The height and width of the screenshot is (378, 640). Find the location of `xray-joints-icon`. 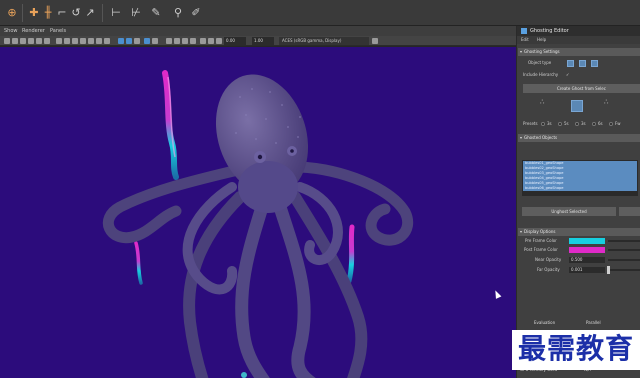

xray-joints-icon is located at coordinates (219, 41).